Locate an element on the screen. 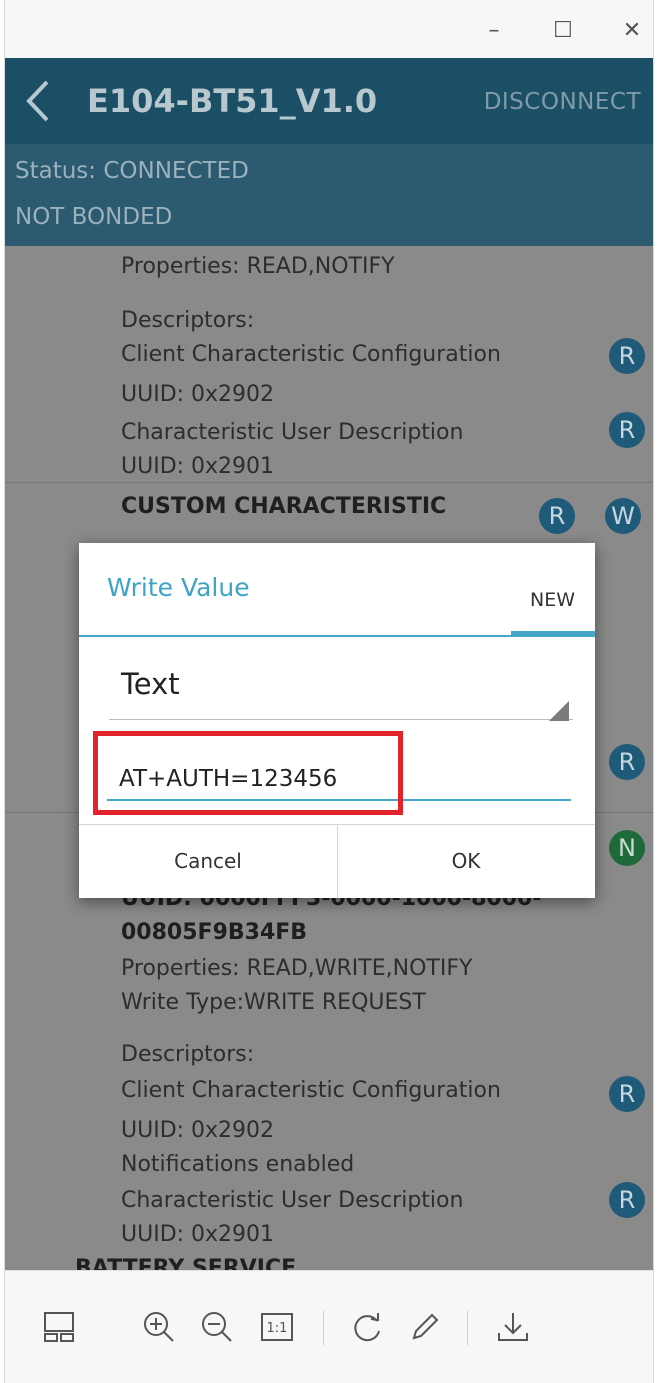  cancel-button: Cancel is located at coordinates (208, 861).